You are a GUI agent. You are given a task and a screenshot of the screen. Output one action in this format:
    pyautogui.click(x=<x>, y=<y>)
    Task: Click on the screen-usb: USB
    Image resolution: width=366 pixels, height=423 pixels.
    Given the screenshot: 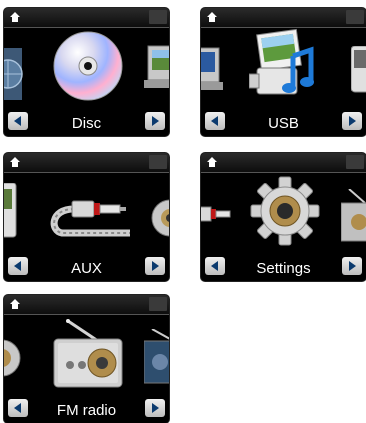 What is the action you would take?
    pyautogui.click(x=283, y=72)
    